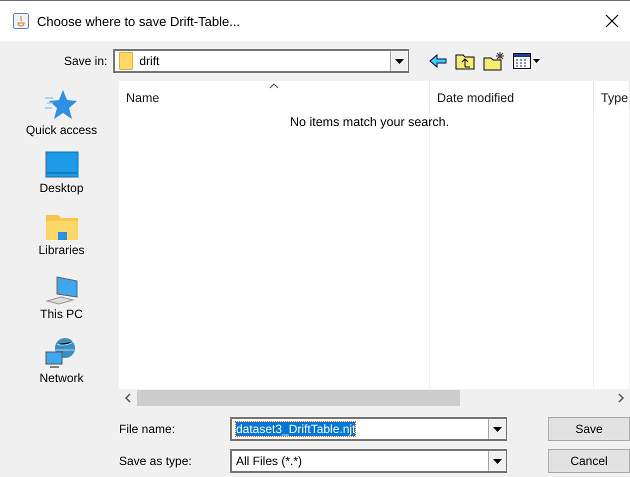 The width and height of the screenshot is (630, 477). Describe the element at coordinates (298, 398) in the screenshot. I see `scrollbar-thumb` at that location.